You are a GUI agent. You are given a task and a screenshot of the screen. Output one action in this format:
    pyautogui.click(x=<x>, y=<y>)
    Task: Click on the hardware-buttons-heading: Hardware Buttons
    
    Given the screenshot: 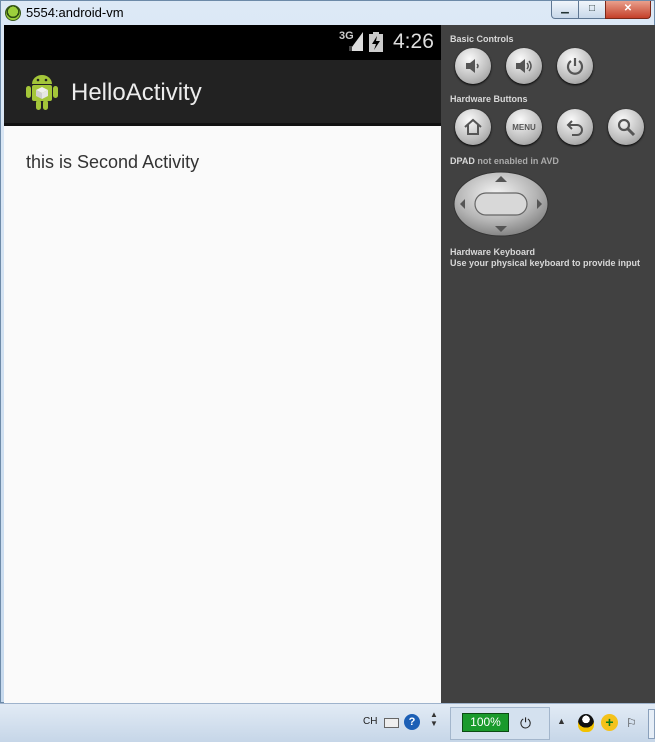 What is the action you would take?
    pyautogui.click(x=489, y=99)
    